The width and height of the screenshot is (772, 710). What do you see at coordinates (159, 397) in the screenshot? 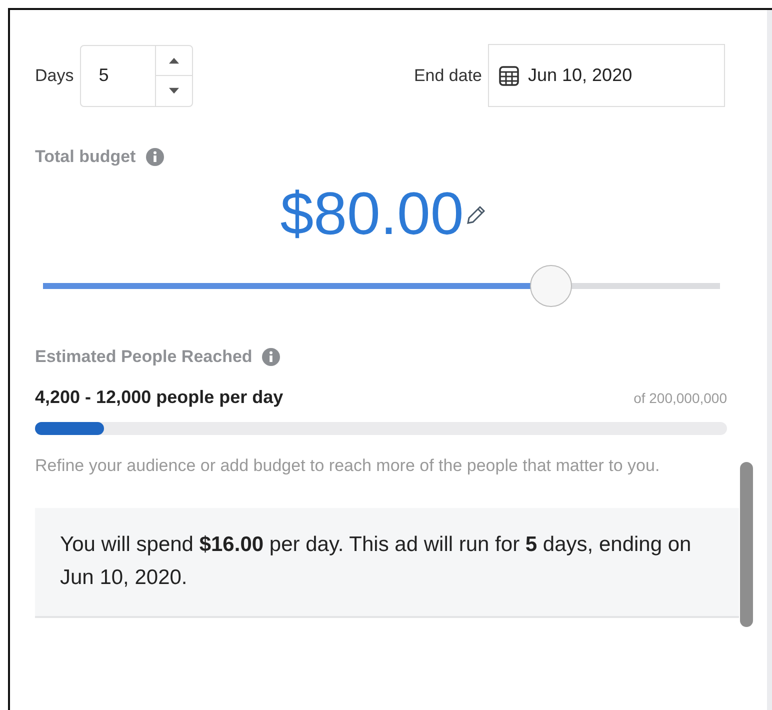
I see `reach-range: 4,200 - 12,000 people per day` at bounding box center [159, 397].